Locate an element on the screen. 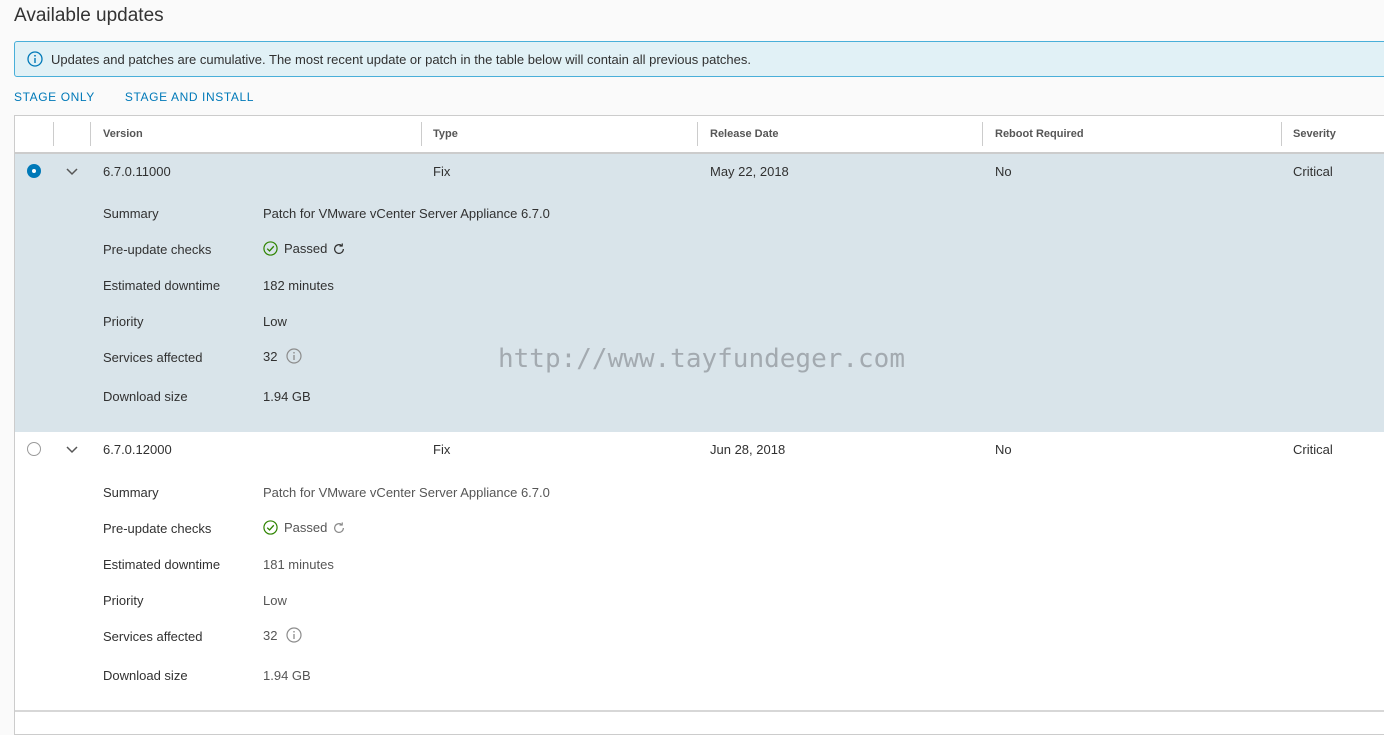 The height and width of the screenshot is (735, 1384). column-header-type: Type is located at coordinates (445, 134).